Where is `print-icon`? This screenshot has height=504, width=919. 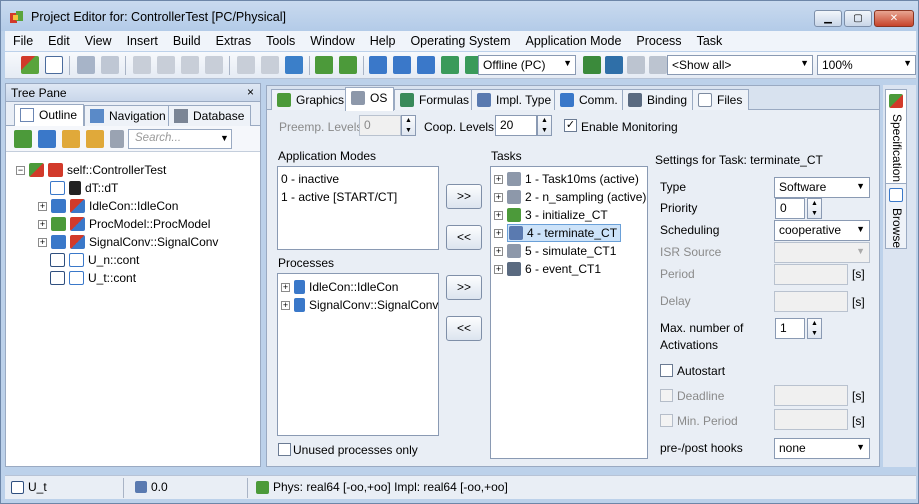 print-icon is located at coordinates (110, 65).